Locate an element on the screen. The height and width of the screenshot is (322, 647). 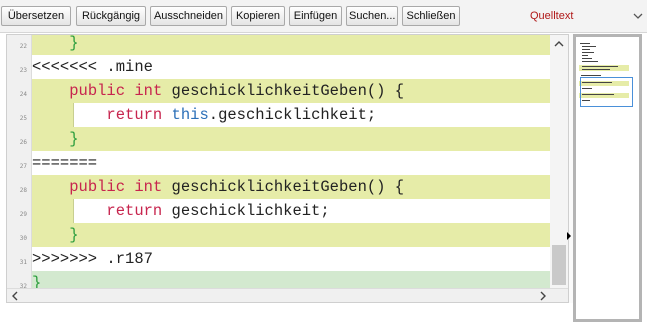
language-select-value: Quelltext is located at coordinates (552, 16).